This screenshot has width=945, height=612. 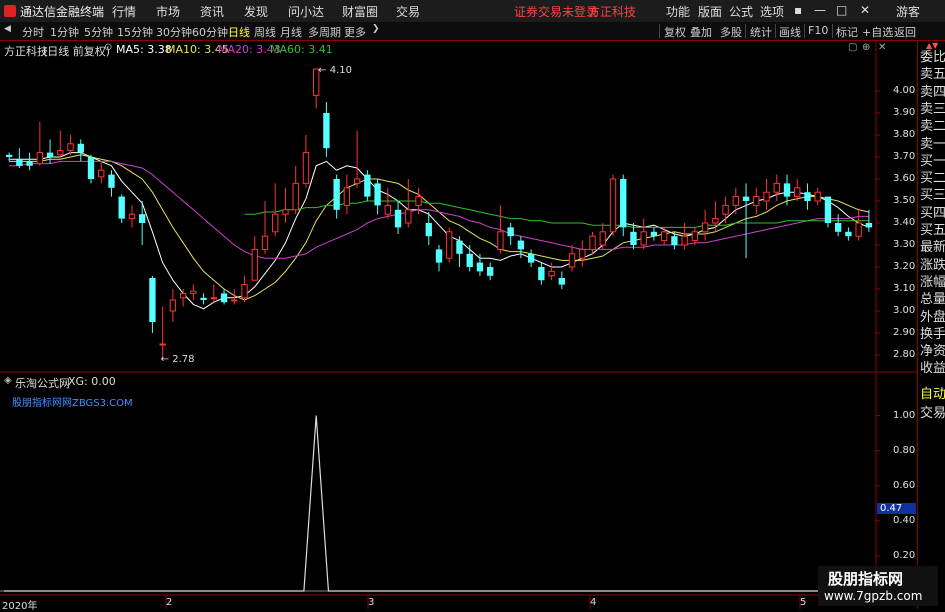 I want to click on price-tick-label: 2.80, so click(x=904, y=354).